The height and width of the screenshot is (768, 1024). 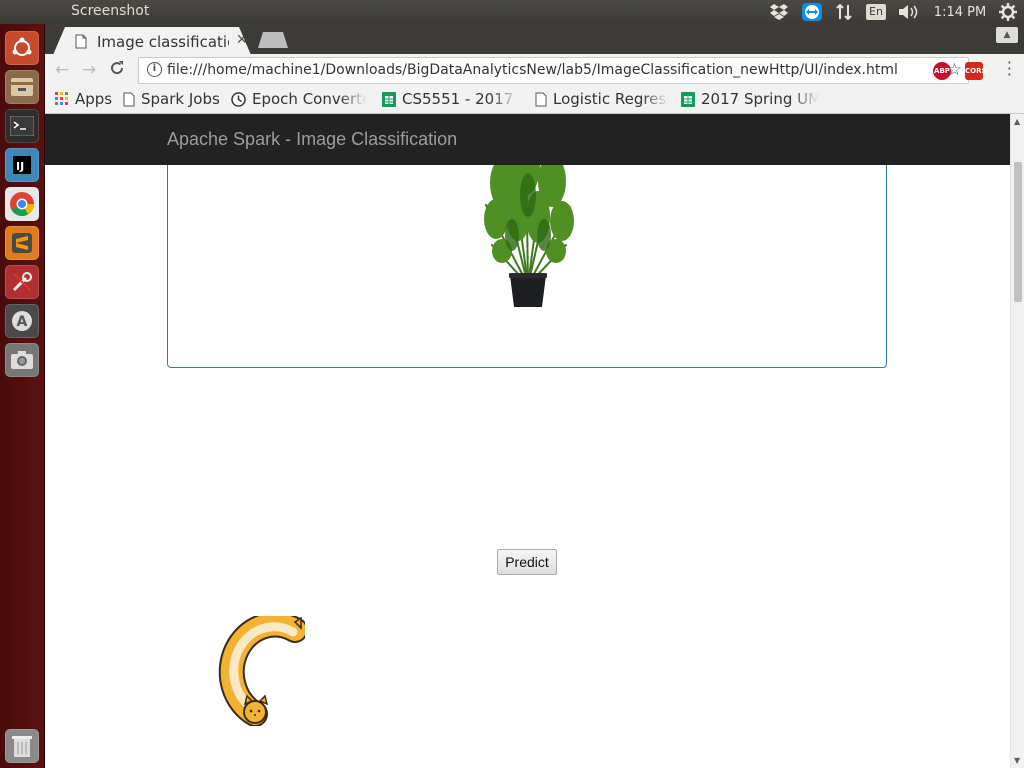 What do you see at coordinates (61, 98) in the screenshot?
I see `apps-grid-icon` at bounding box center [61, 98].